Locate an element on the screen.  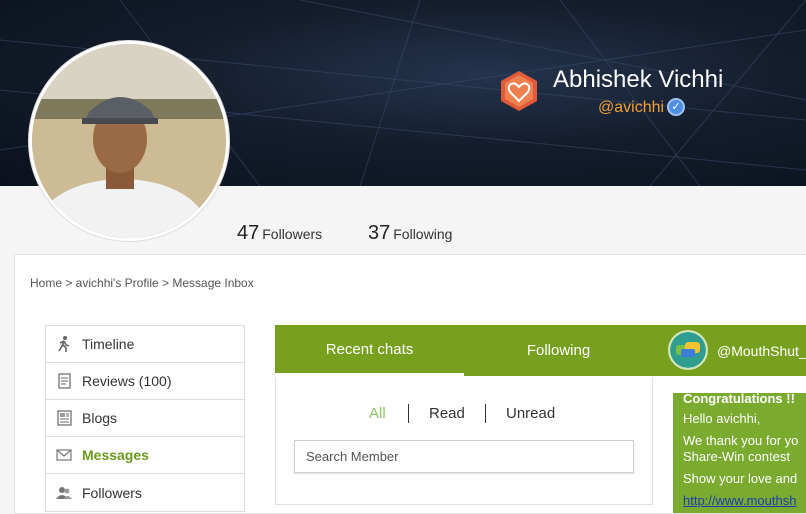
filter-unread: Unread is located at coordinates (530, 413).